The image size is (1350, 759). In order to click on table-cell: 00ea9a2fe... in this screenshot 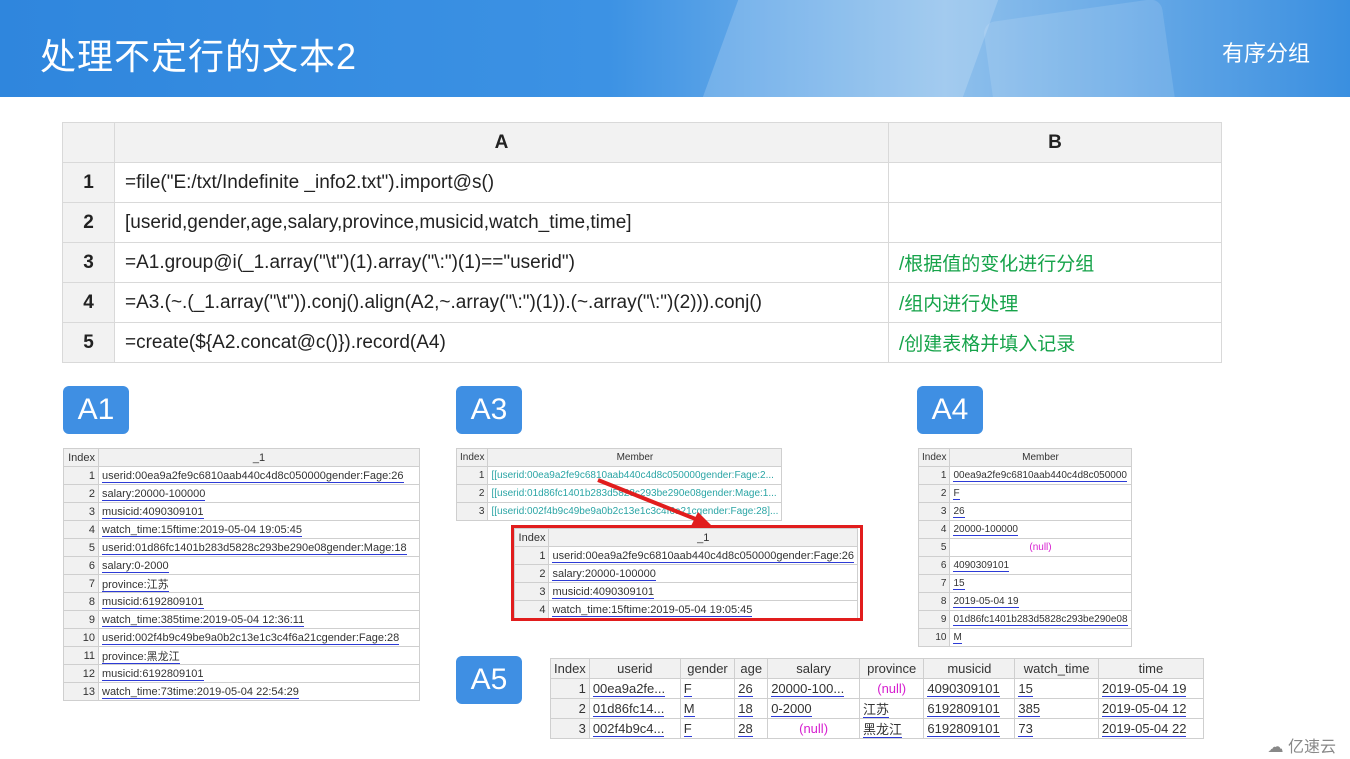, I will do `click(634, 688)`.